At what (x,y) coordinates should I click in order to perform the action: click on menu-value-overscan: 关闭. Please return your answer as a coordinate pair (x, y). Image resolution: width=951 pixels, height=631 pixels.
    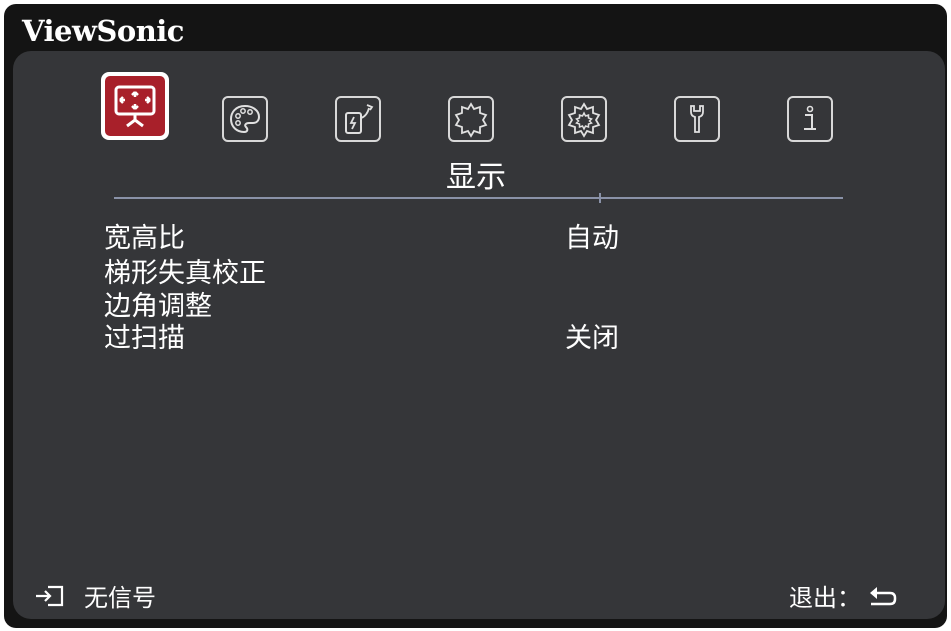
    Looking at the image, I should click on (592, 338).